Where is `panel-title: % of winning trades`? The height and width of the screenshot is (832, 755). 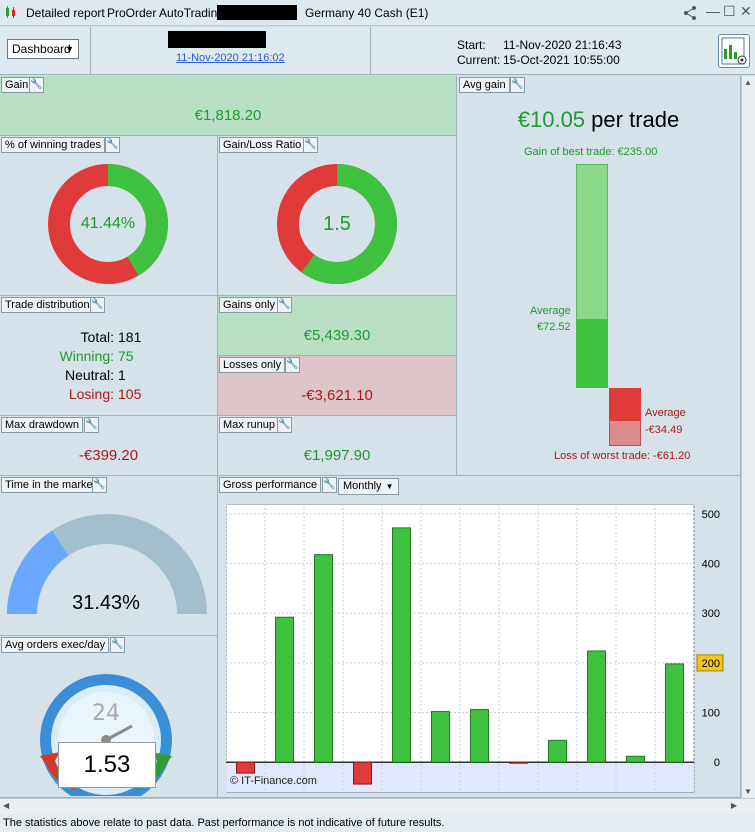 panel-title: % of winning trades is located at coordinates (53, 145).